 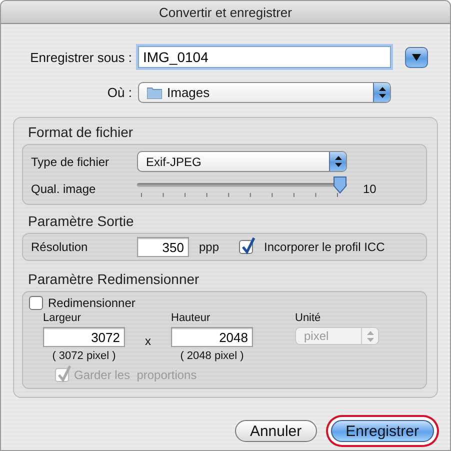 What do you see at coordinates (119, 92) in the screenshot?
I see `where-label: Où :` at bounding box center [119, 92].